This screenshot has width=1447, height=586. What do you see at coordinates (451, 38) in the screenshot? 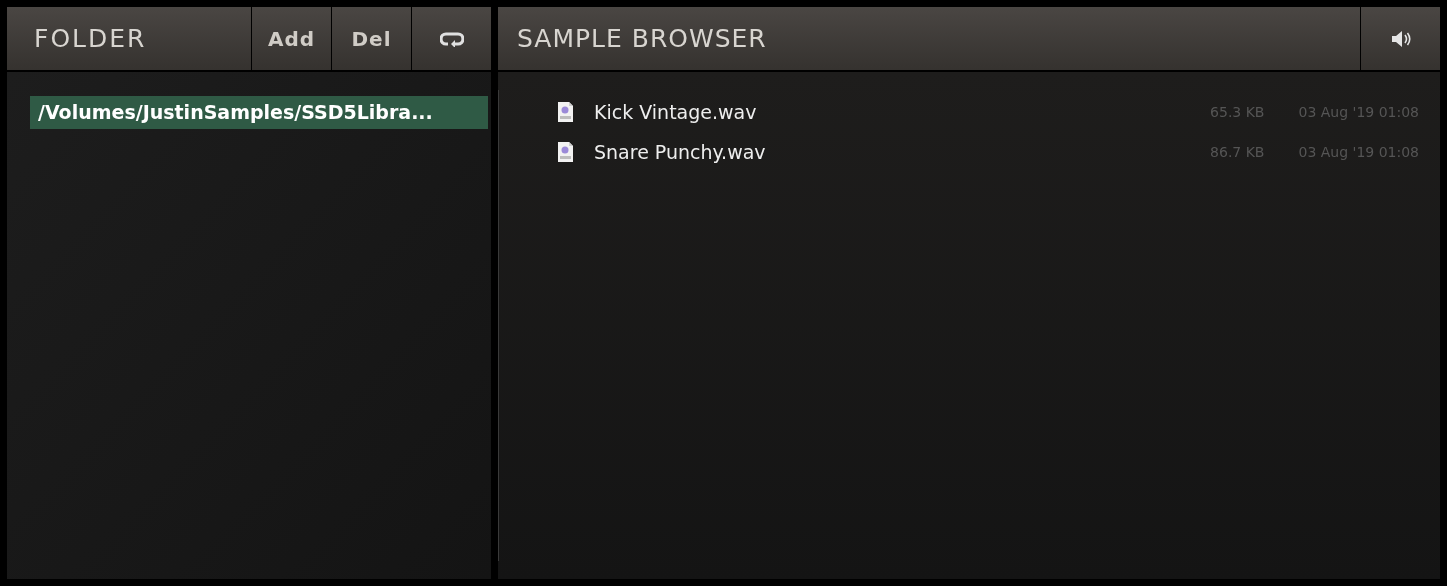
I see `loop-icon` at bounding box center [451, 38].